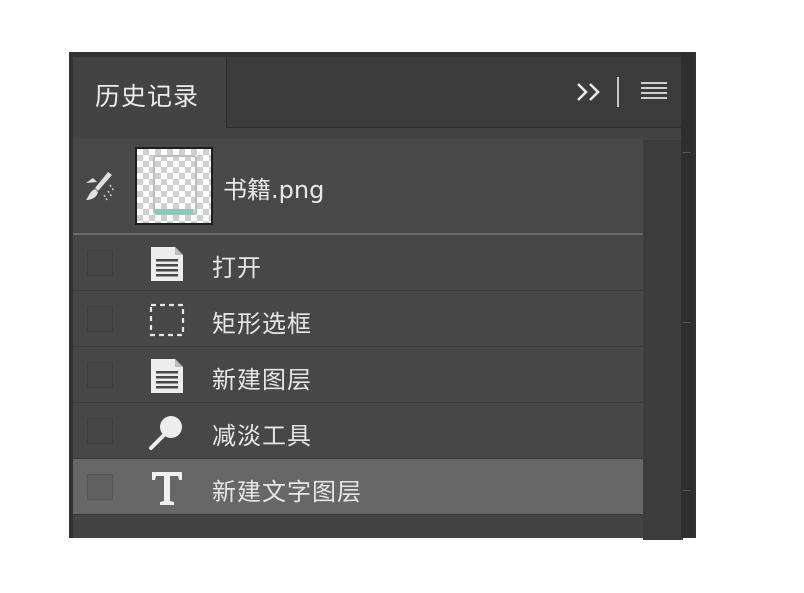 This screenshot has width=804, height=593. I want to click on history-item-label: 矩形选框, so click(262, 324).